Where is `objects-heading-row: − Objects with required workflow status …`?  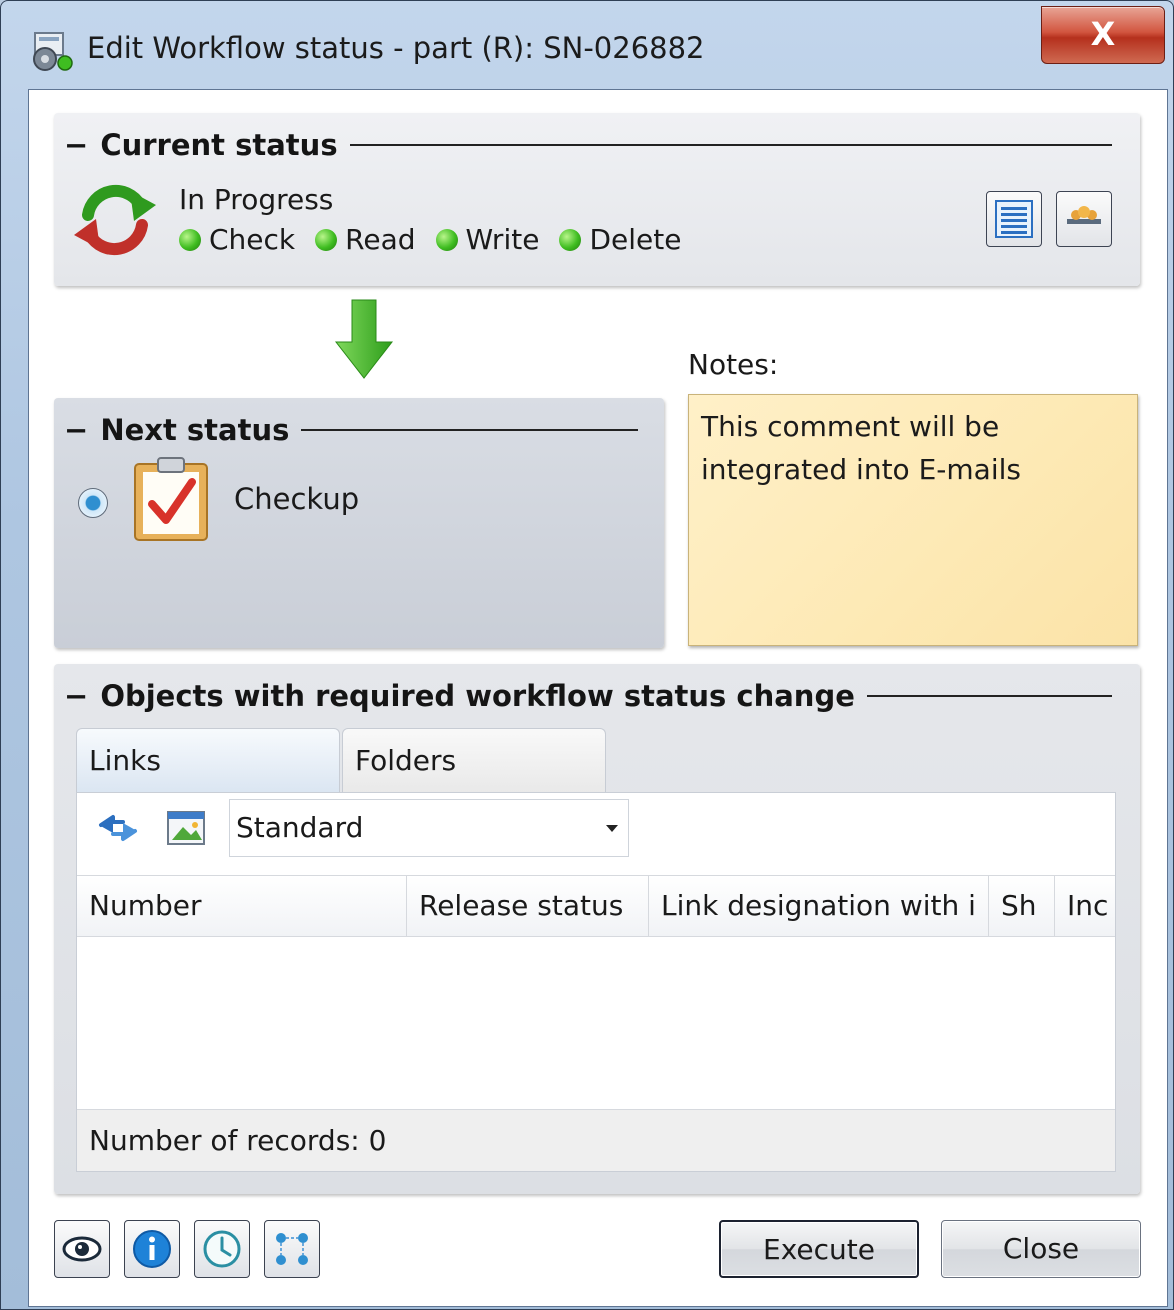 objects-heading-row: − Objects with required workflow status … is located at coordinates (588, 696).